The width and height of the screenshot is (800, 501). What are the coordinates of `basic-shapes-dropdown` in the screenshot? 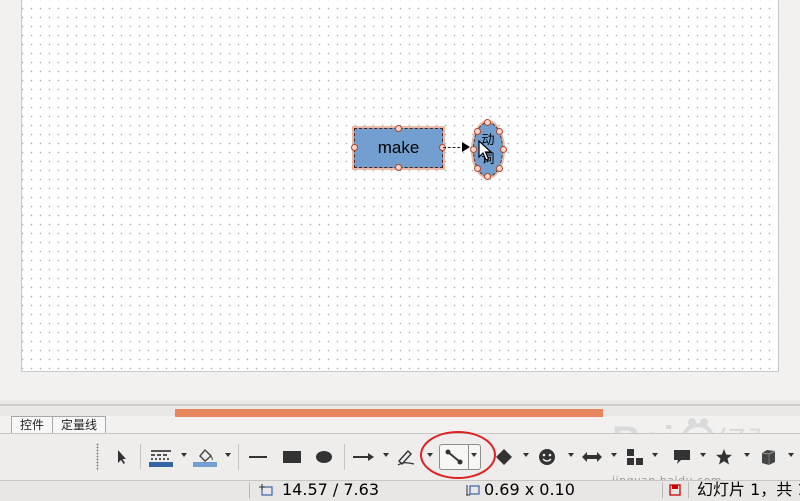 It's located at (526, 455).